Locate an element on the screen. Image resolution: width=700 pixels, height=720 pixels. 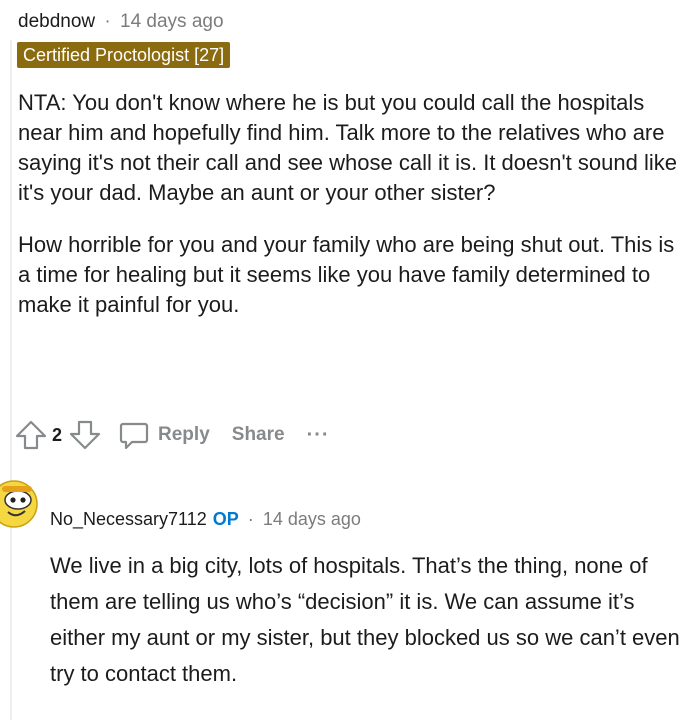
reply-author: No_Necessary7112 is located at coordinates (128, 519).